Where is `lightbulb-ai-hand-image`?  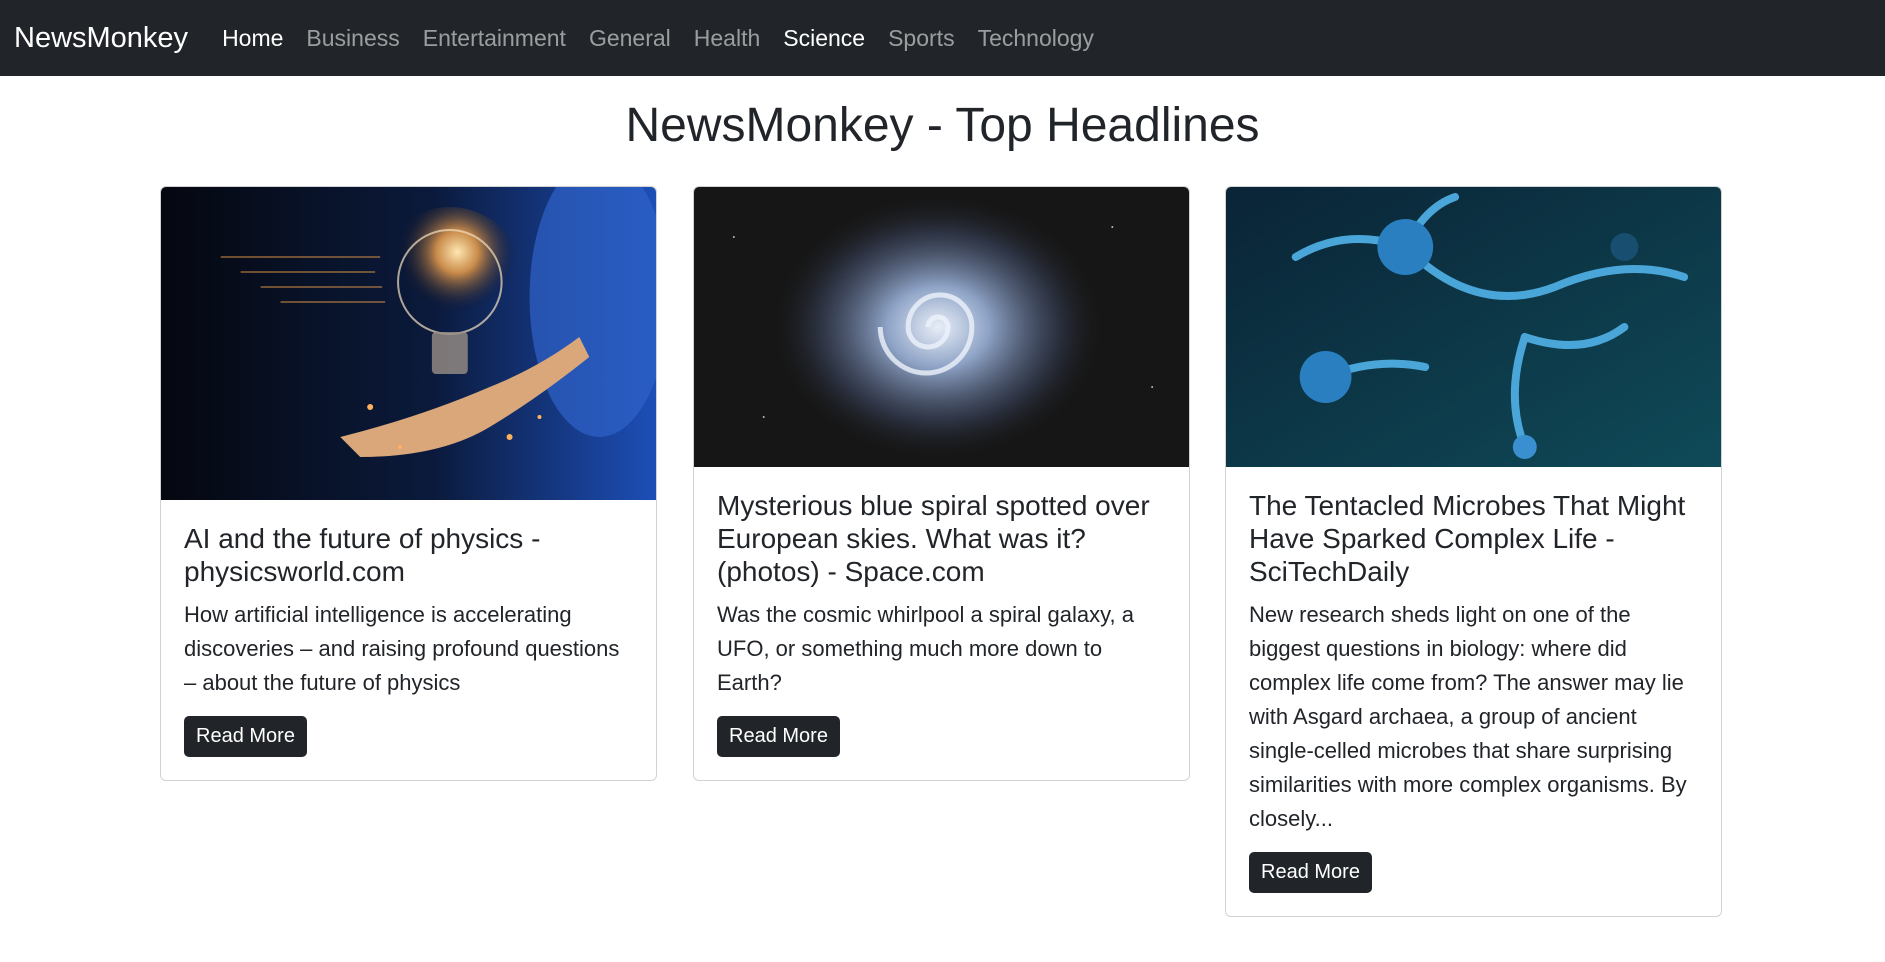 lightbulb-ai-hand-image is located at coordinates (408, 343).